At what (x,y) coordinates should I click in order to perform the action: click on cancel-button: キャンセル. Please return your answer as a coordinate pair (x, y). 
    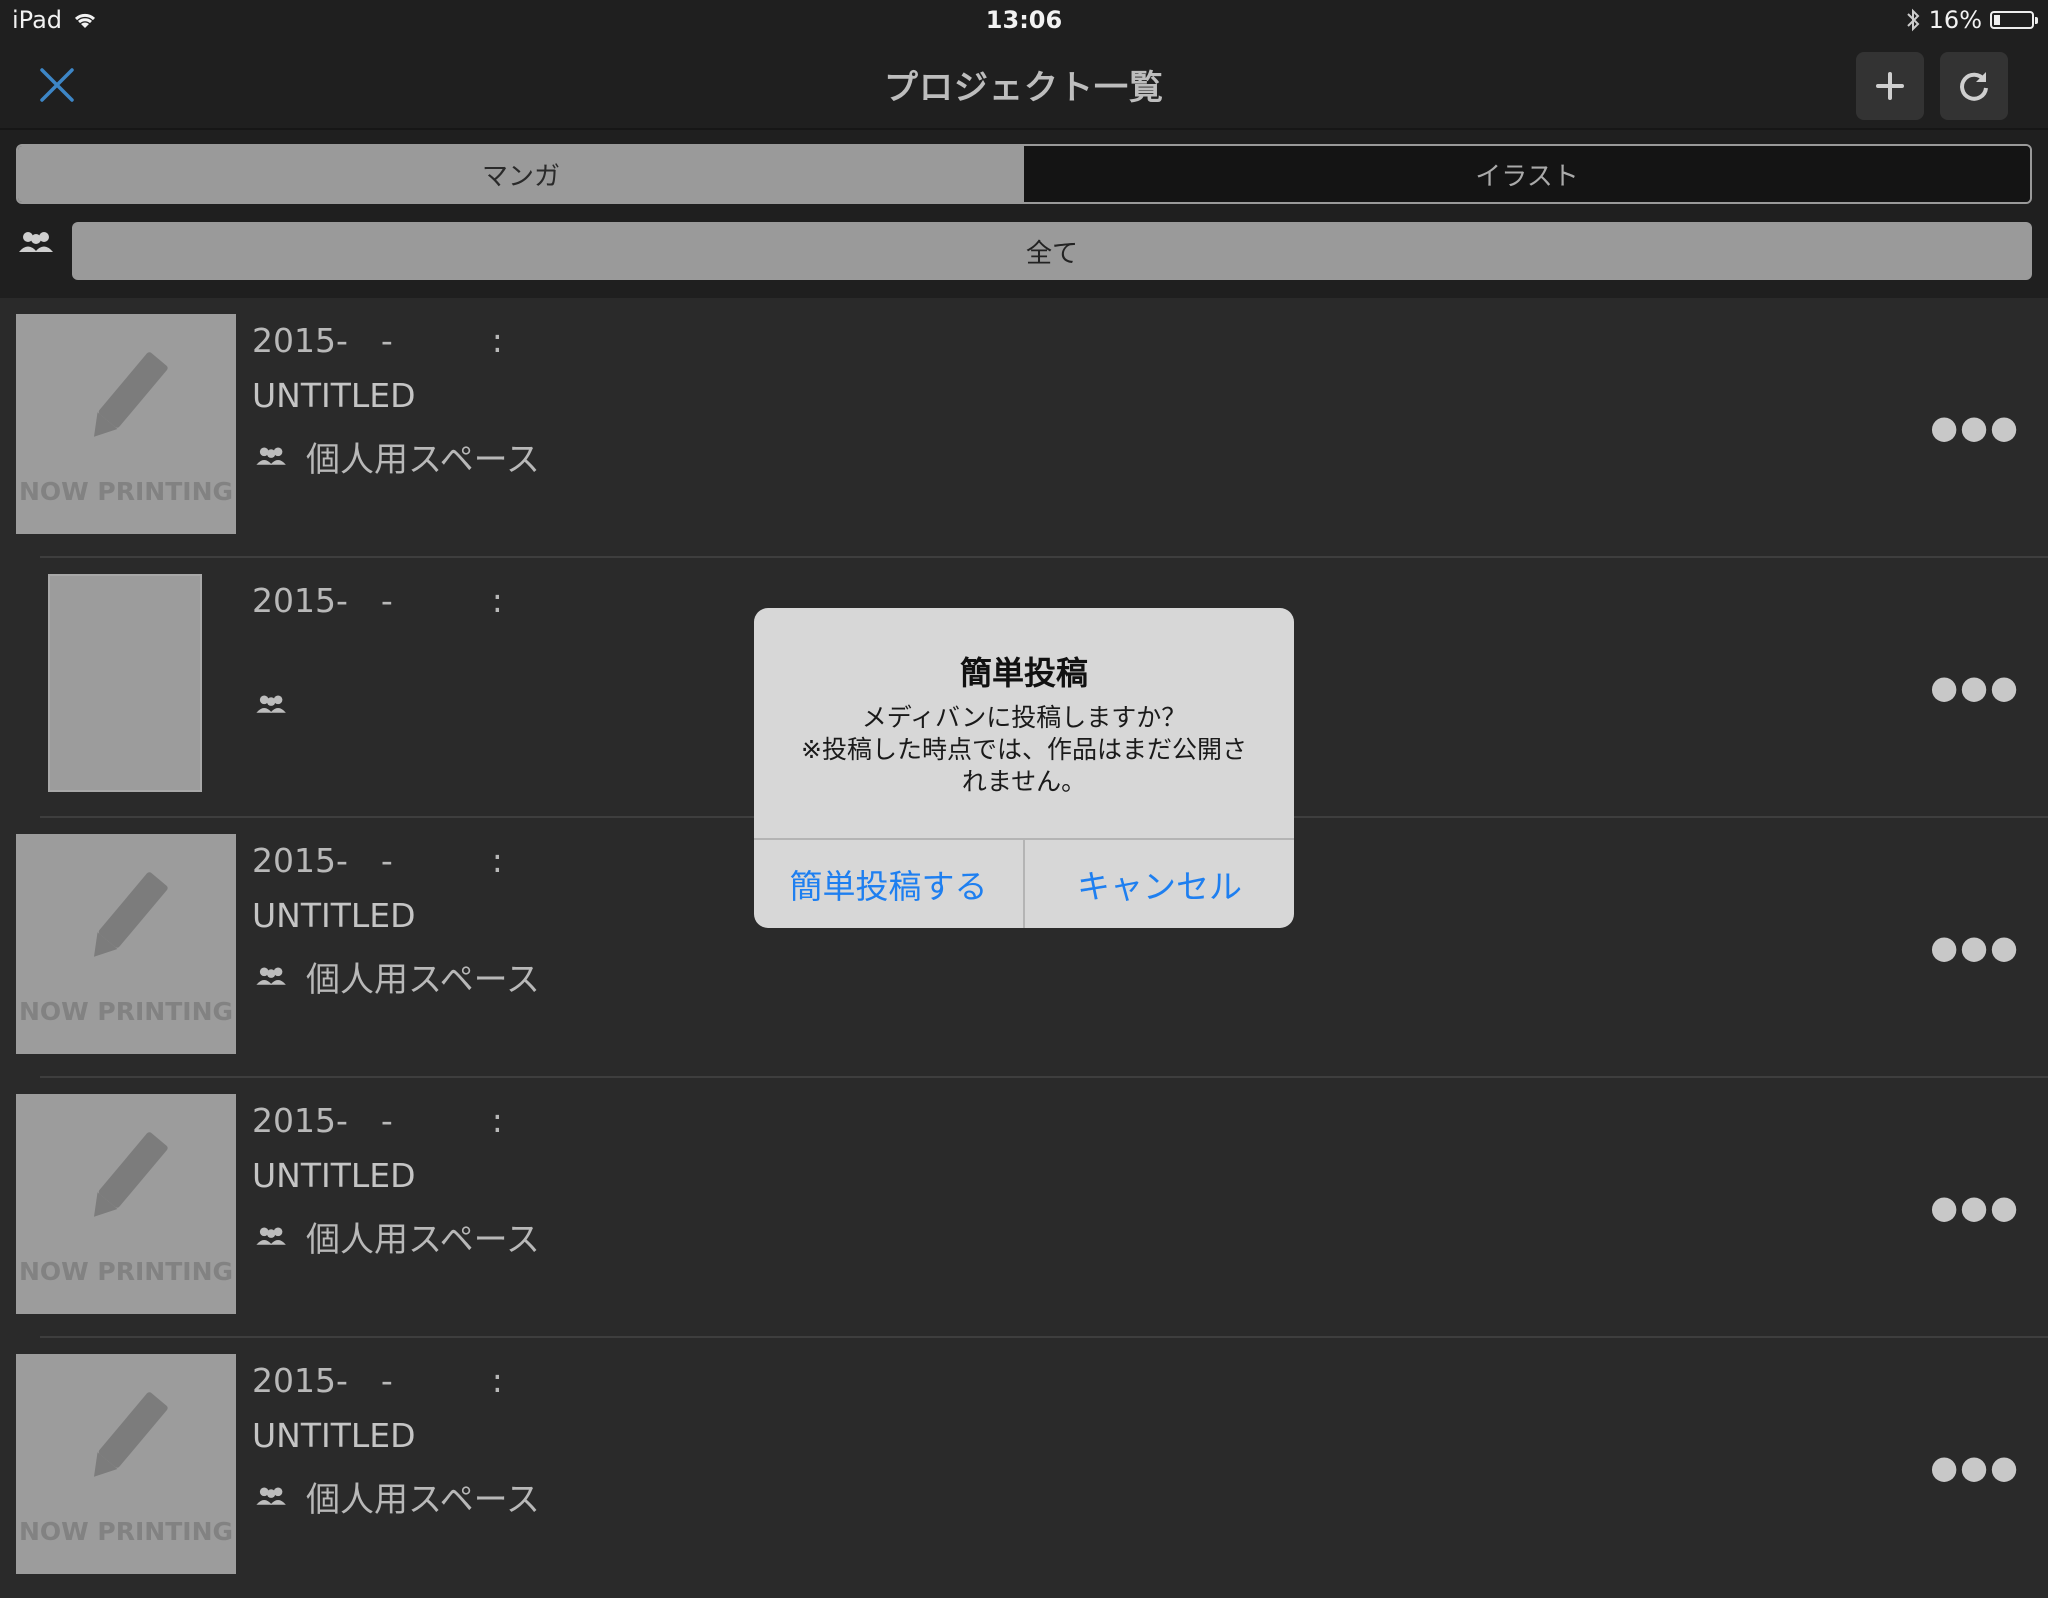
    Looking at the image, I should click on (1158, 884).